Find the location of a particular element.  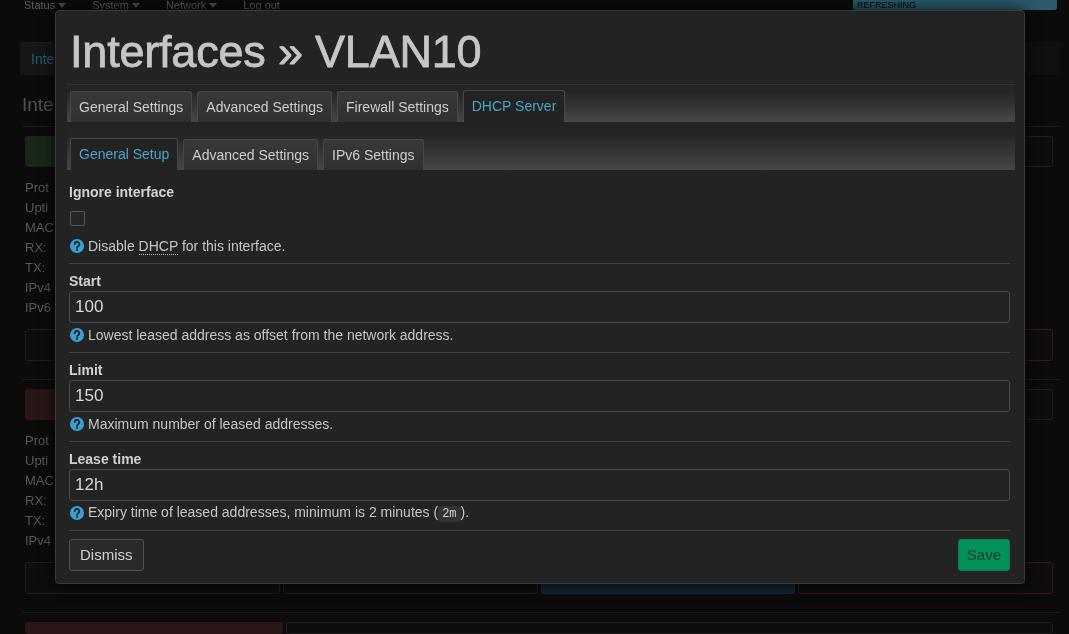

input-field: 150 is located at coordinates (539, 396).